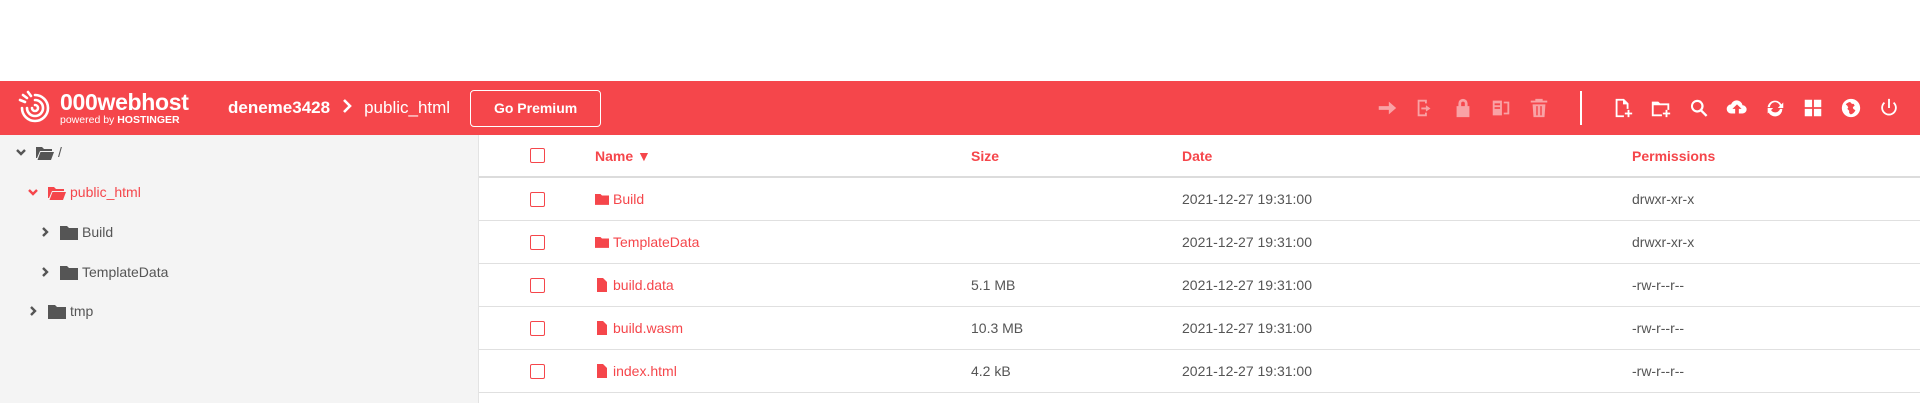  Describe the element at coordinates (1673, 155) in the screenshot. I see `column-permissions: Permissions` at that location.